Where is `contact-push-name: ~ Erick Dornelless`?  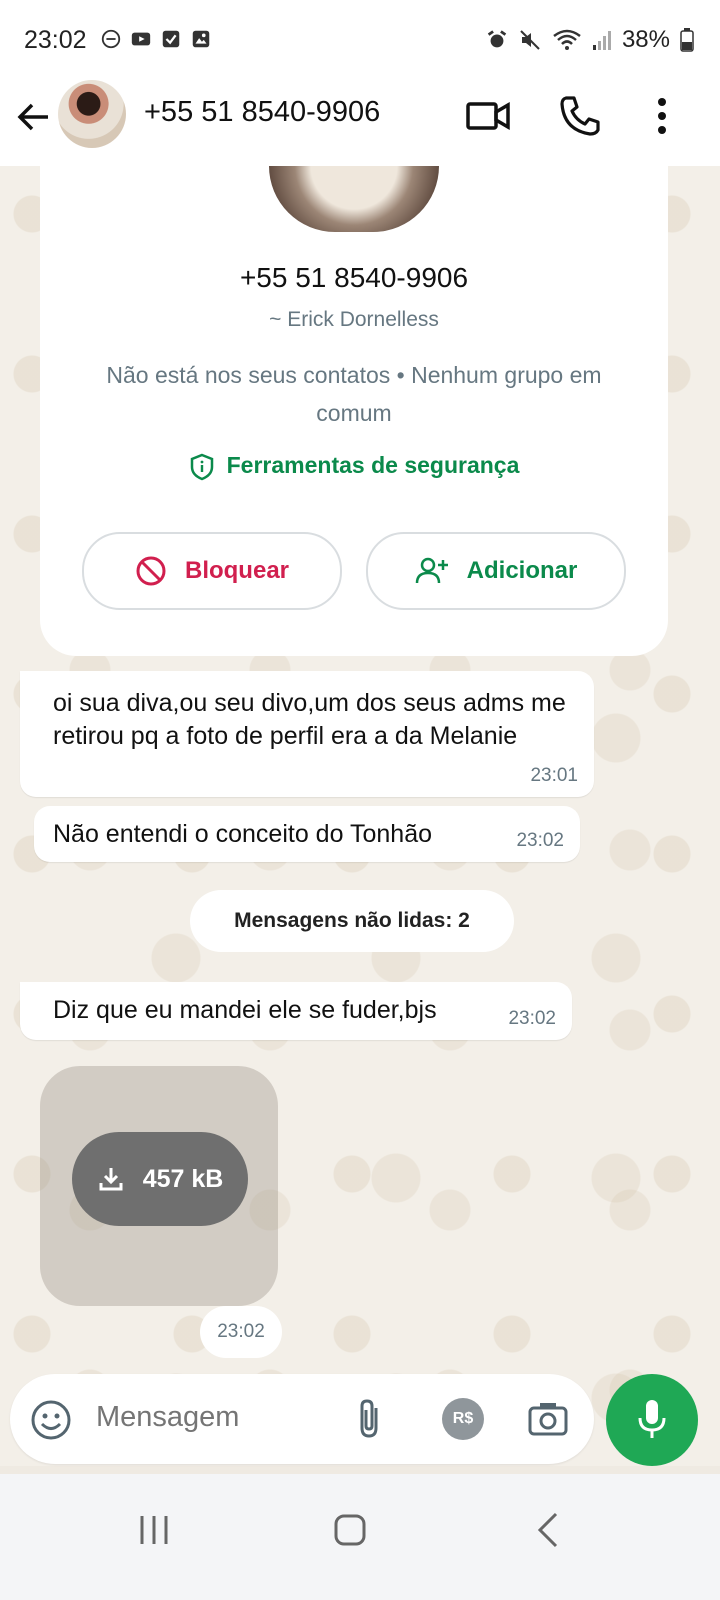 contact-push-name: ~ Erick Dornelless is located at coordinates (354, 319).